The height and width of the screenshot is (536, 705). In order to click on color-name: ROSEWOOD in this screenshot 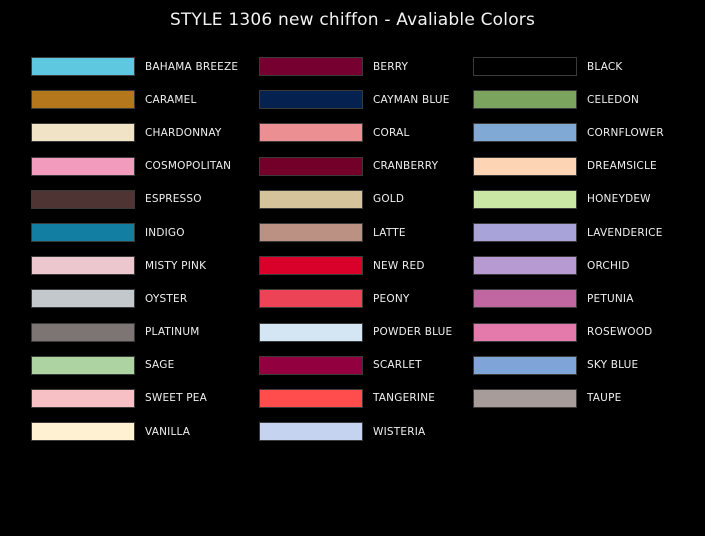, I will do `click(620, 332)`.